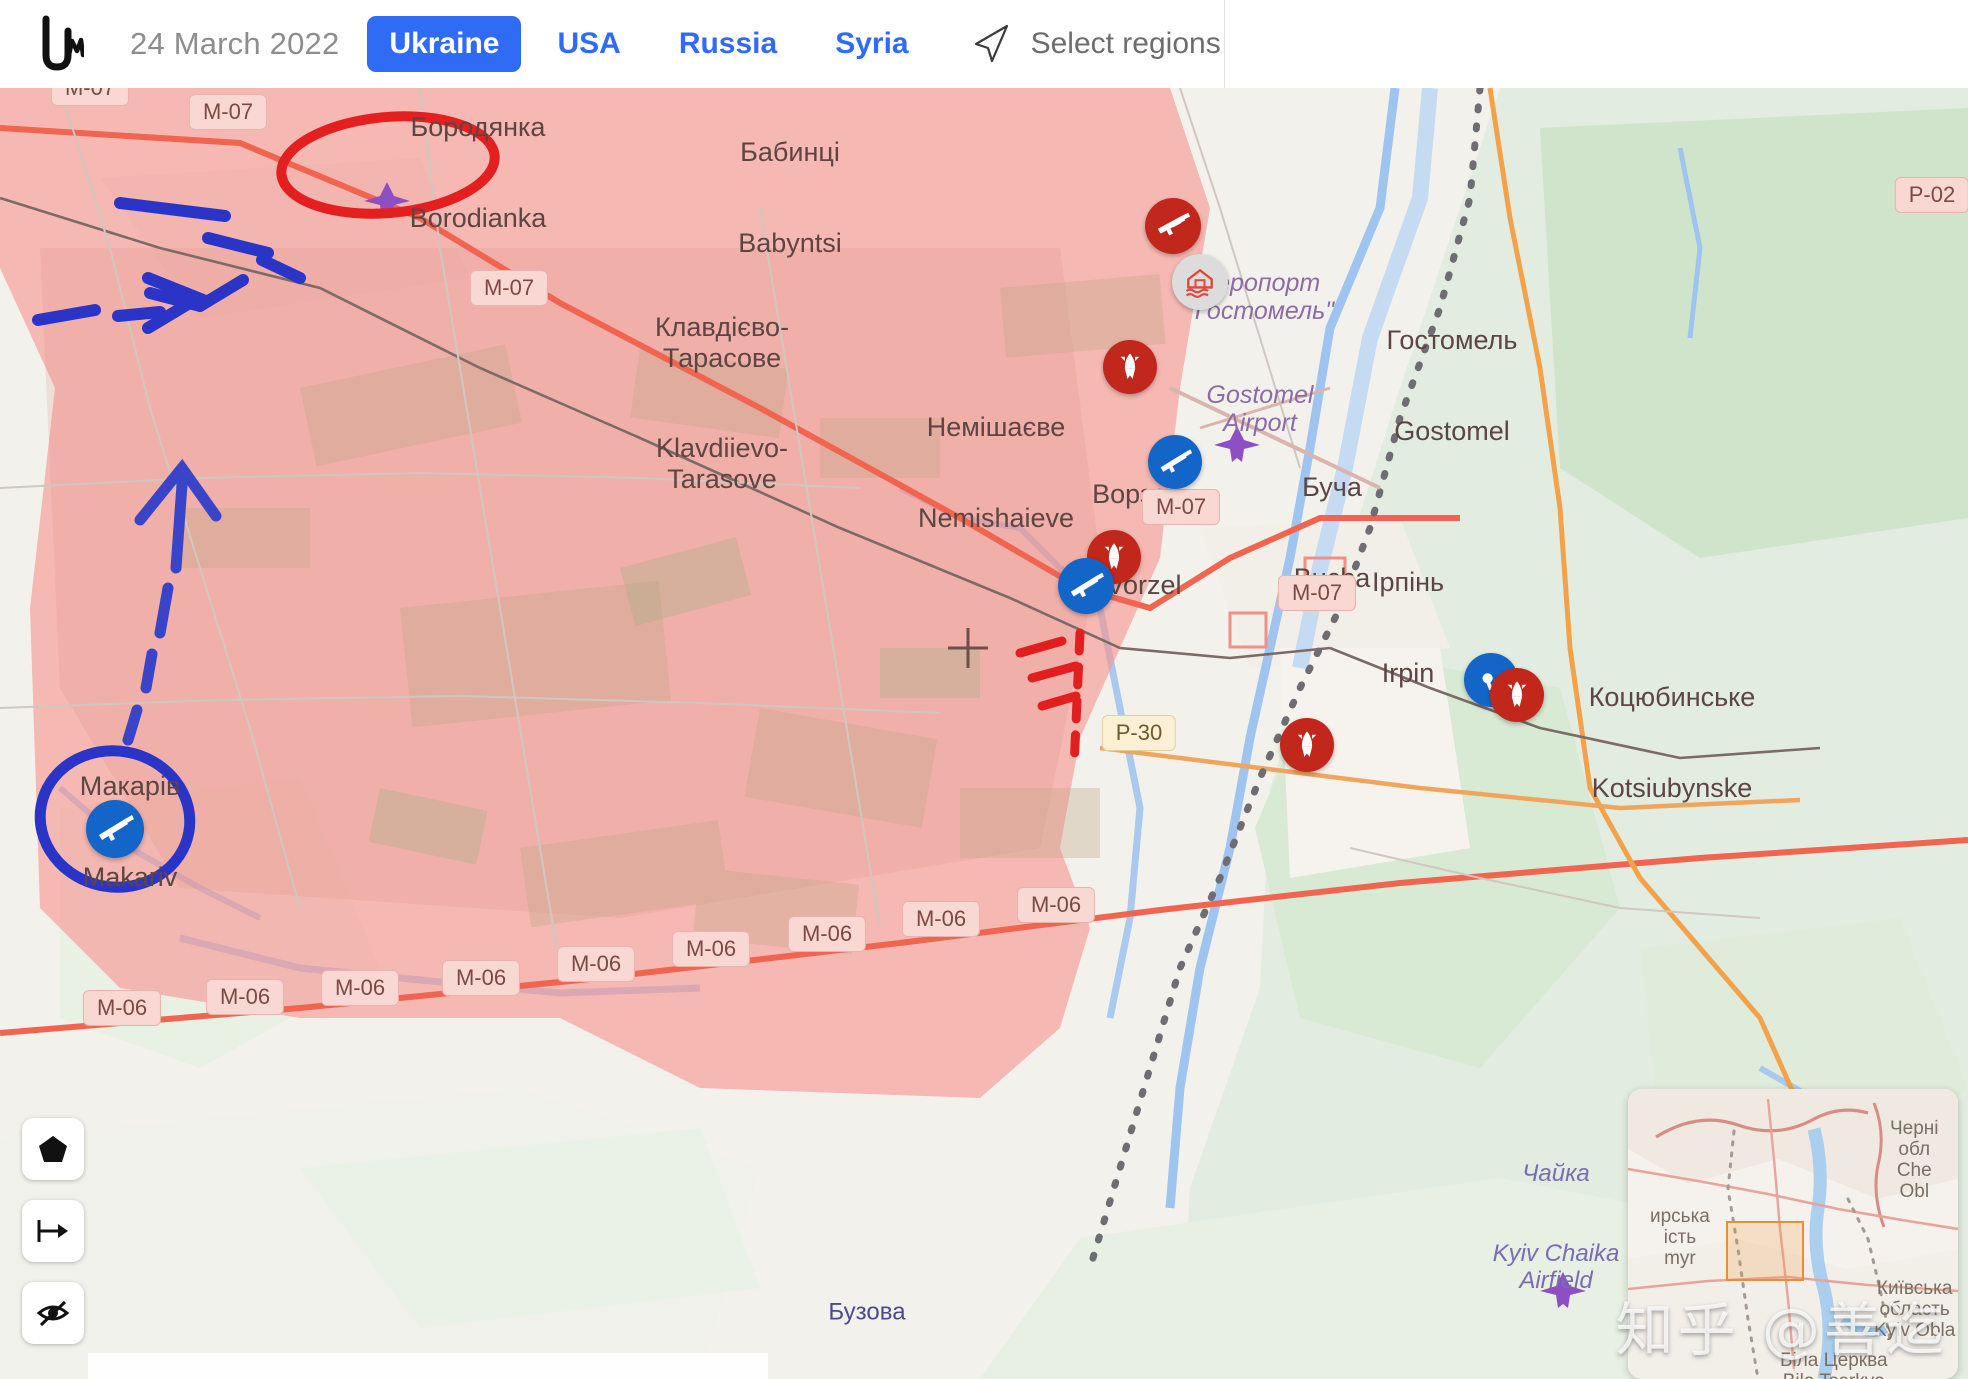 This screenshot has width=1968, height=1379. I want to click on select-regions-label: Select regions, so click(1125, 43).